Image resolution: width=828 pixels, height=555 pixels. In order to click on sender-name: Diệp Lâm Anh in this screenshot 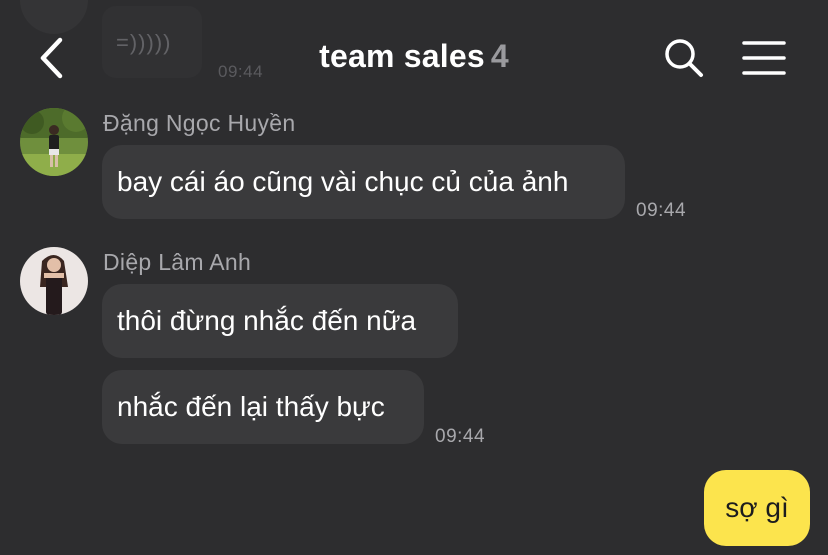, I will do `click(177, 262)`.